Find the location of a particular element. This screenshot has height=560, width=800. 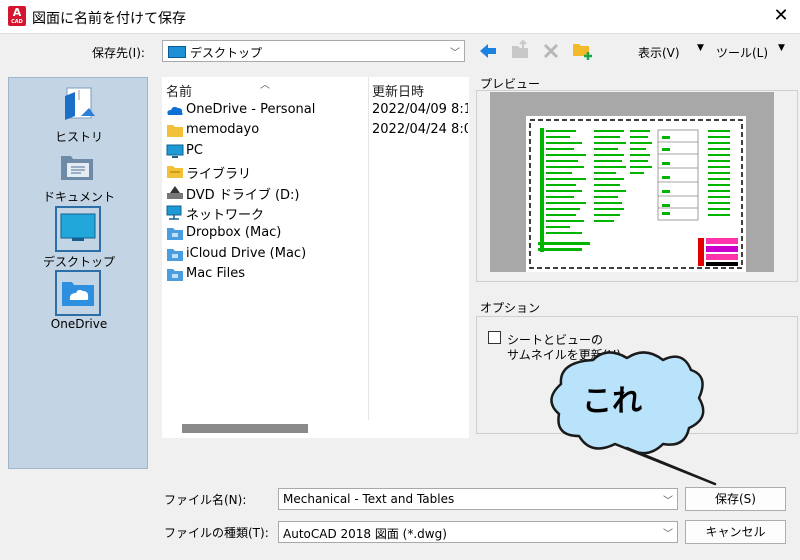

callout-text: これ is located at coordinates (612, 401).